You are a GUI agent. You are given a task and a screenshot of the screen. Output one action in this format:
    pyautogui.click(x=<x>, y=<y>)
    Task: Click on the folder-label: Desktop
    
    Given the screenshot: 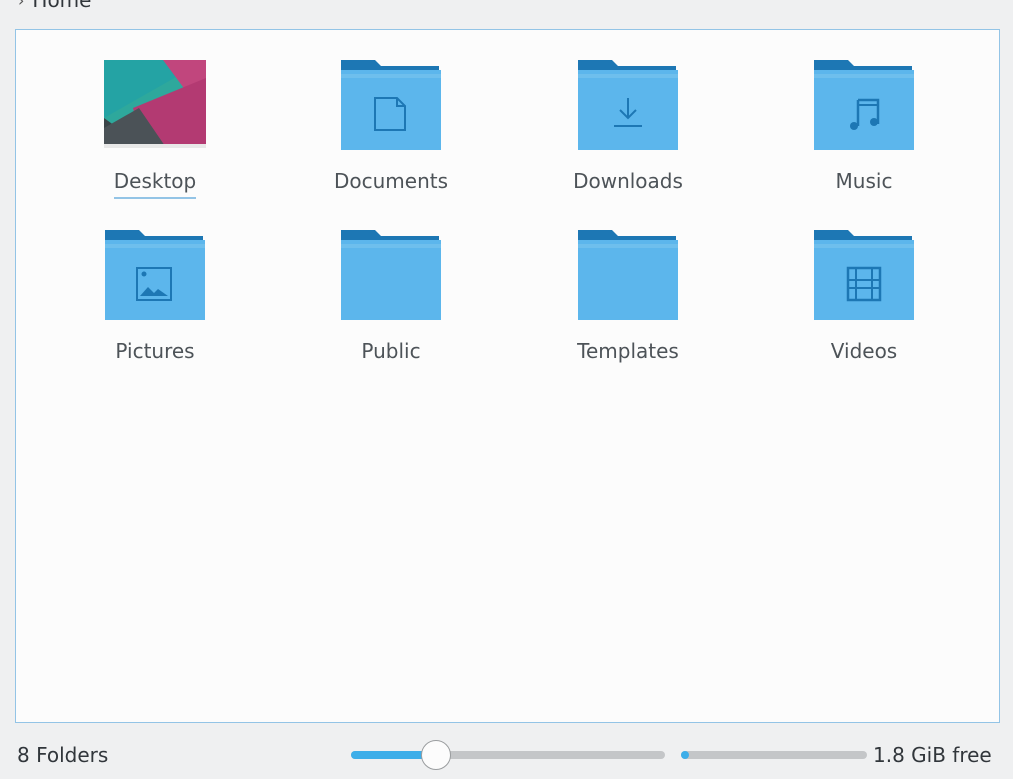 What is the action you would take?
    pyautogui.click(x=155, y=184)
    